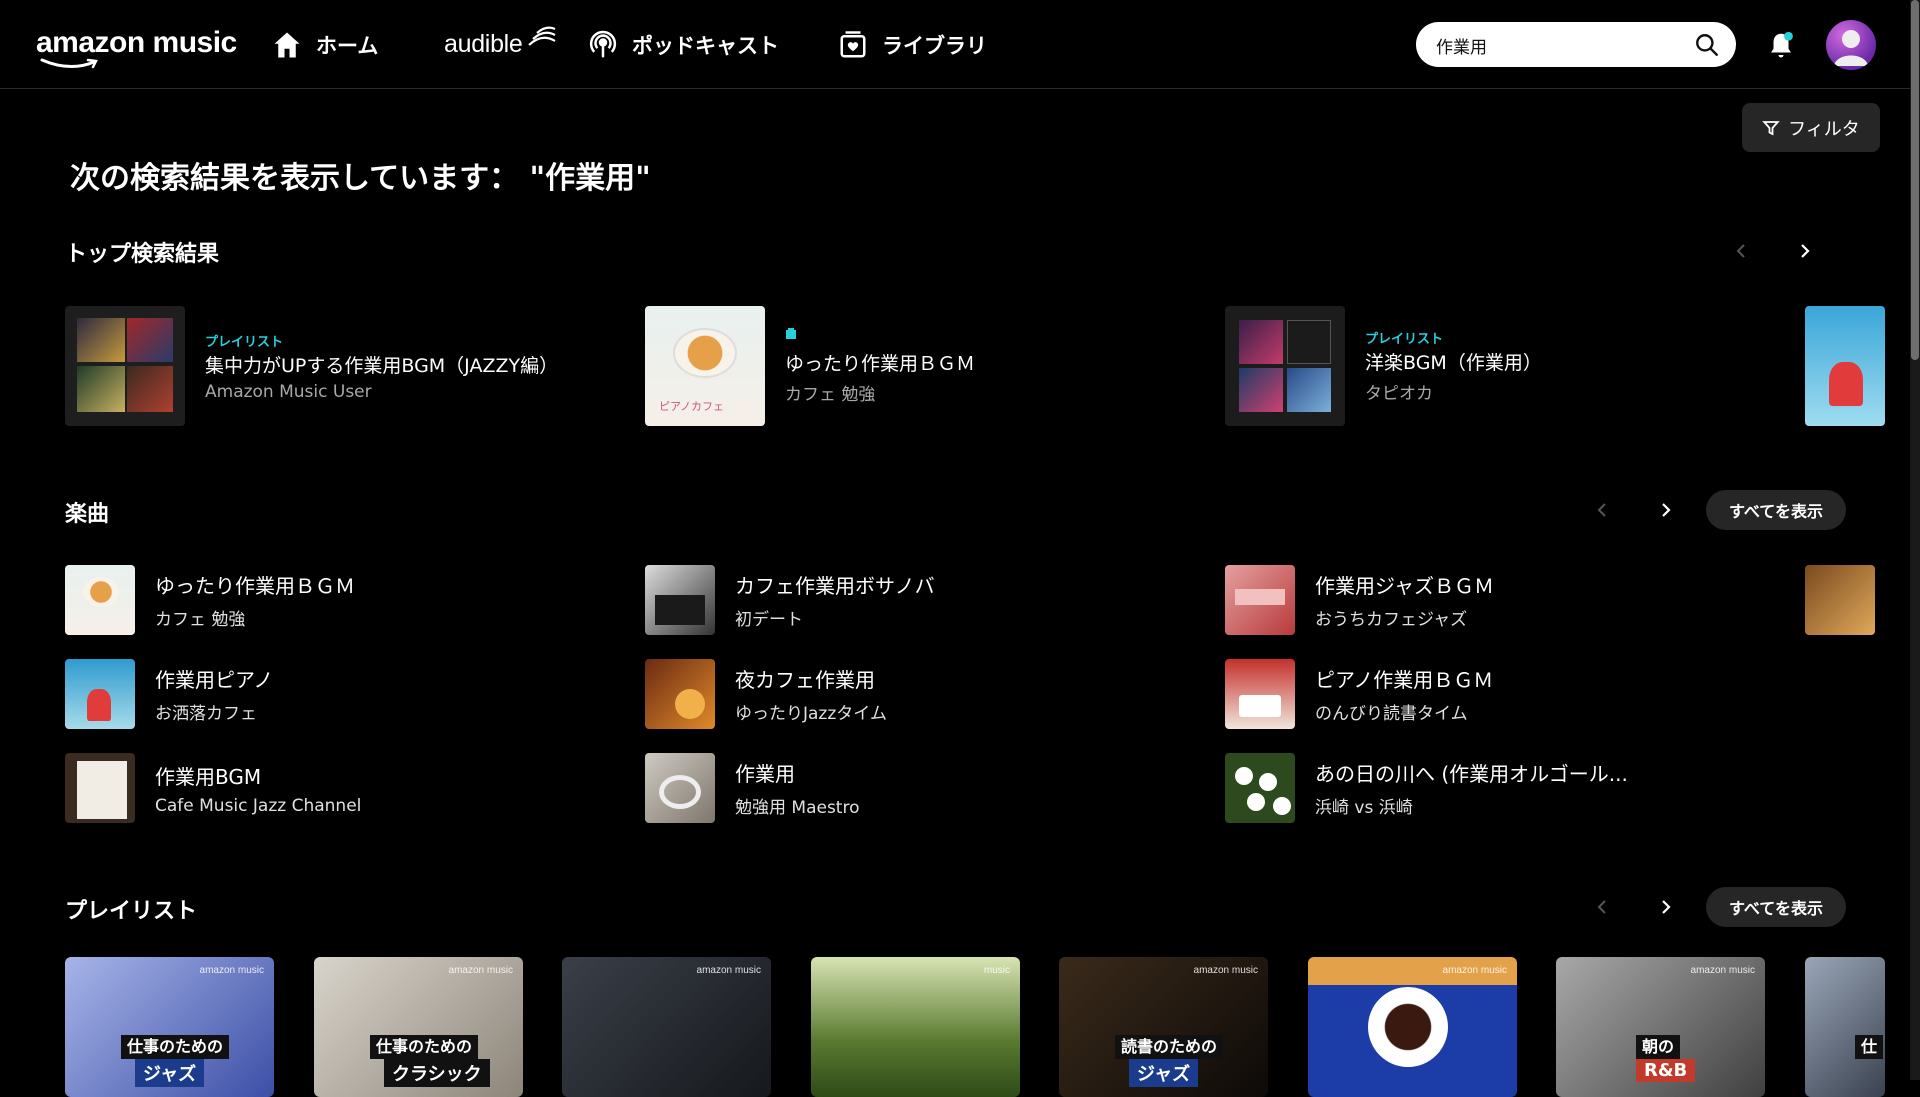 The height and width of the screenshot is (1097, 1920). I want to click on top-result-artwork: ピアノカフェ, so click(705, 366).